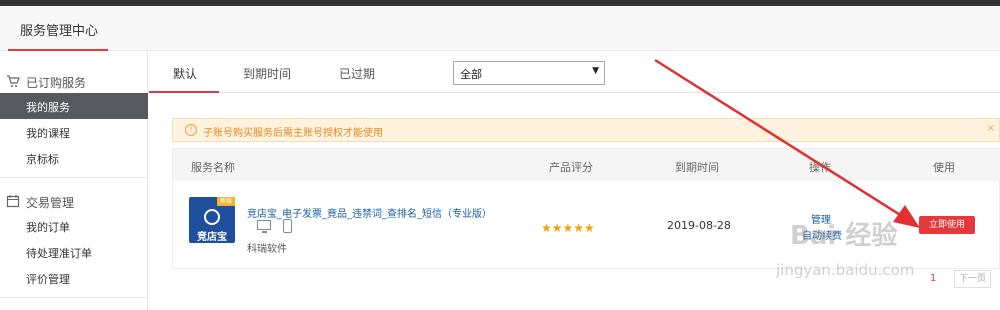 This screenshot has width=1000, height=310. I want to click on filter-select: 全部 ▼, so click(529, 73).